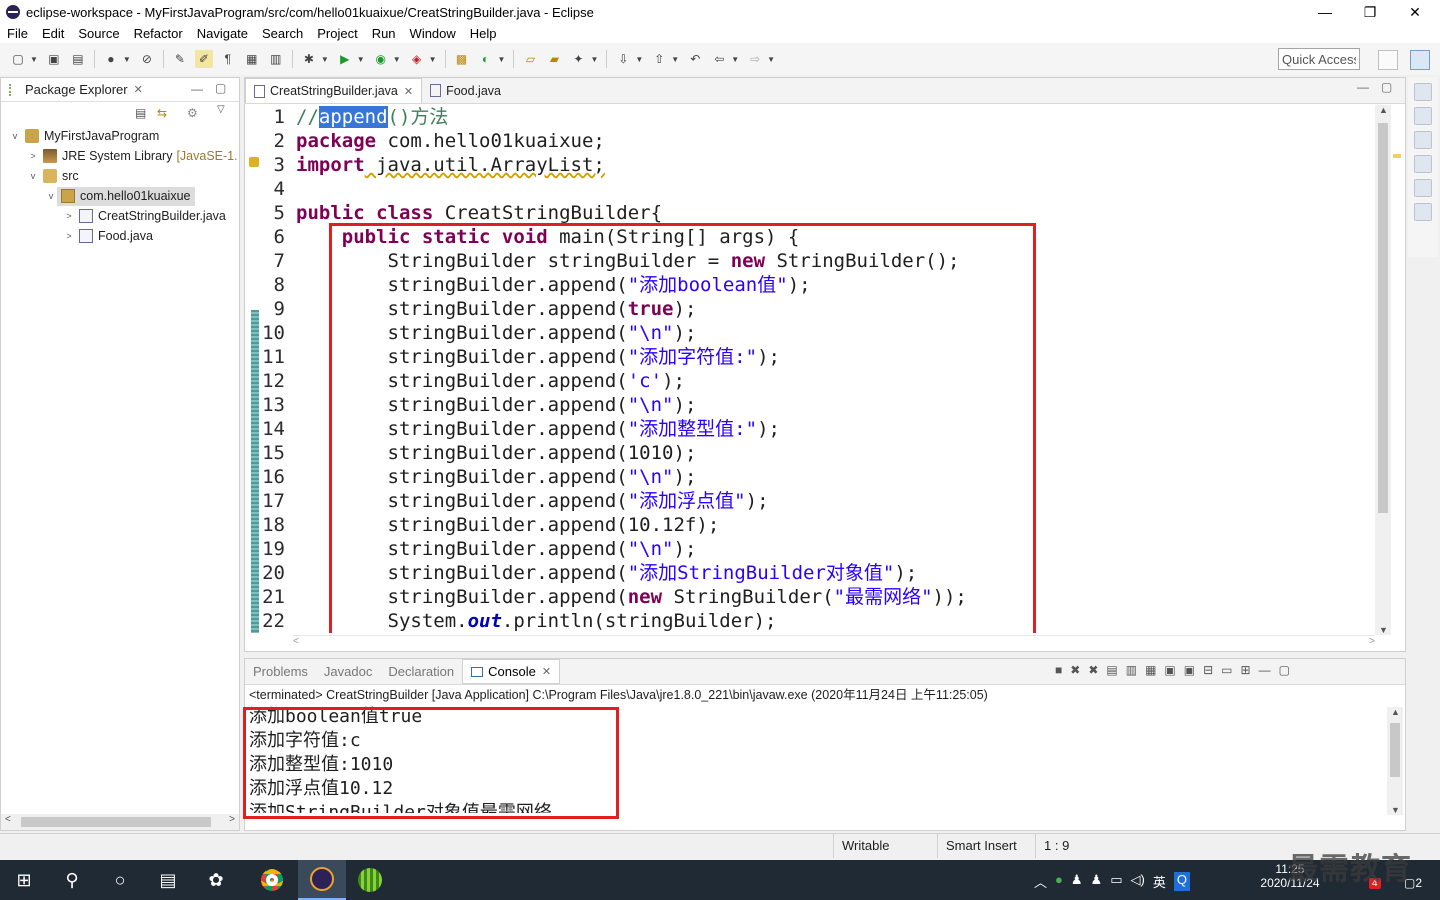 The width and height of the screenshot is (1440, 900). What do you see at coordinates (578, 59) in the screenshot?
I see `search-icon: ✦` at bounding box center [578, 59].